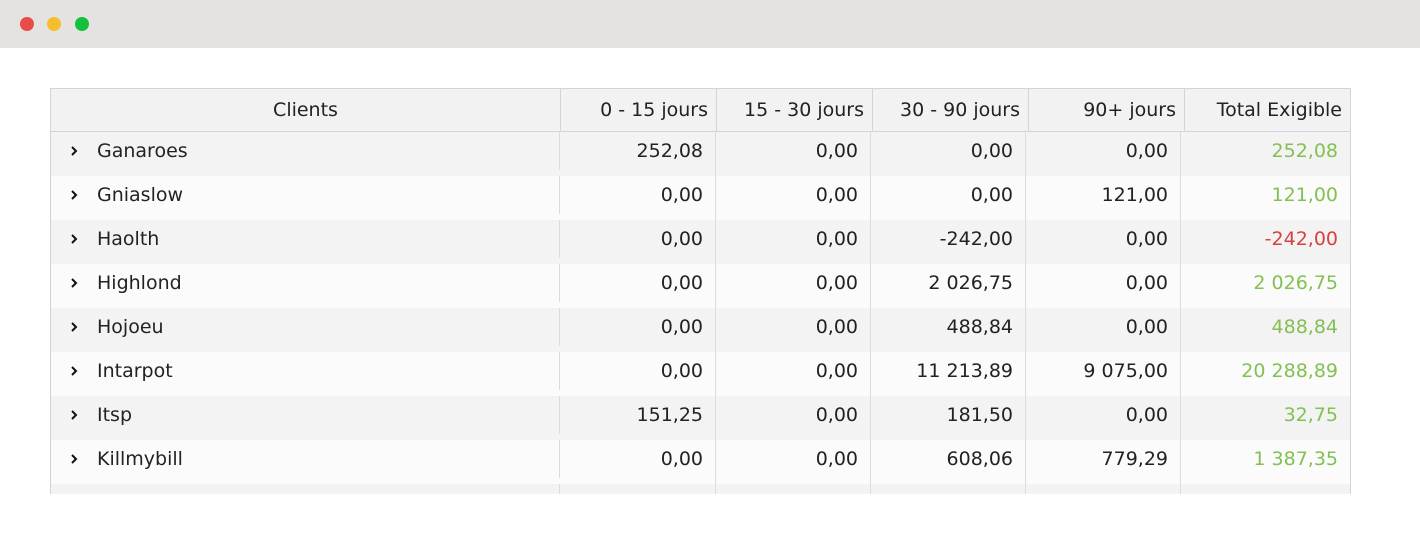 This screenshot has height=560, width=1420. I want to click on table-row: Hojoeu 0,00 0,00 488,84 0,00 488,84, so click(700, 330).